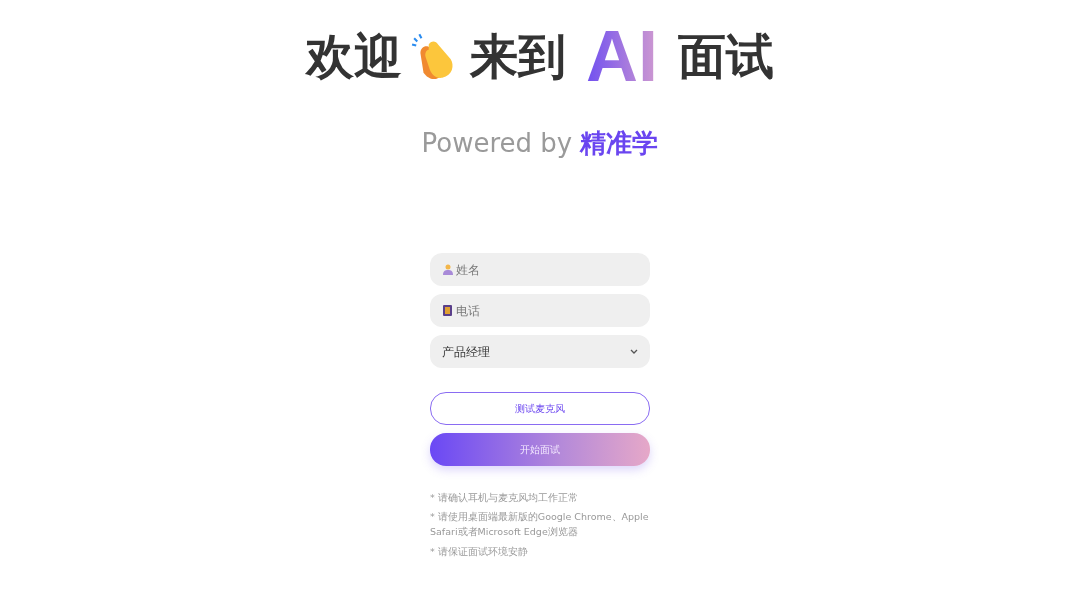 This screenshot has height=595, width=1080. I want to click on tagline: Powered by 精准学, so click(540, 143).